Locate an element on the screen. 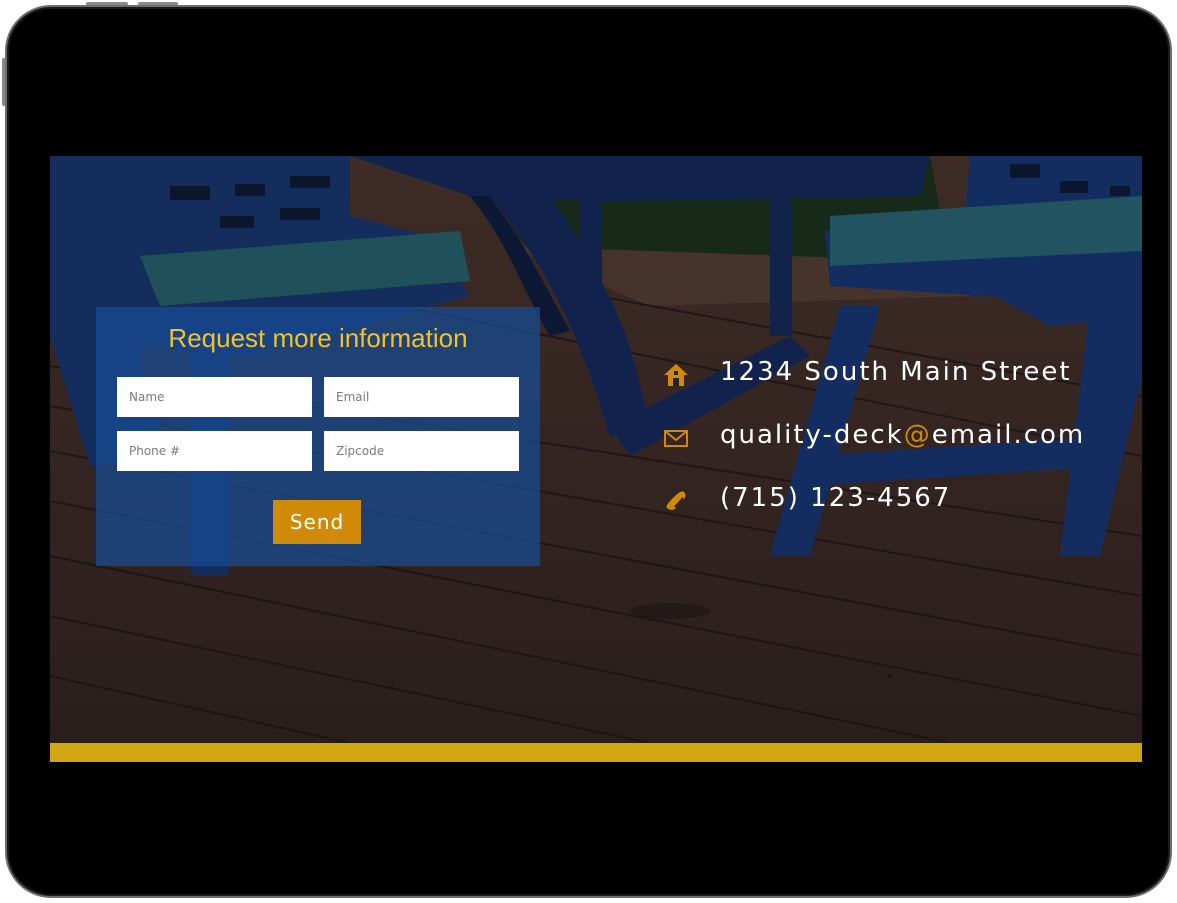 The image size is (1177, 903). form-title: Request more information is located at coordinates (318, 338).